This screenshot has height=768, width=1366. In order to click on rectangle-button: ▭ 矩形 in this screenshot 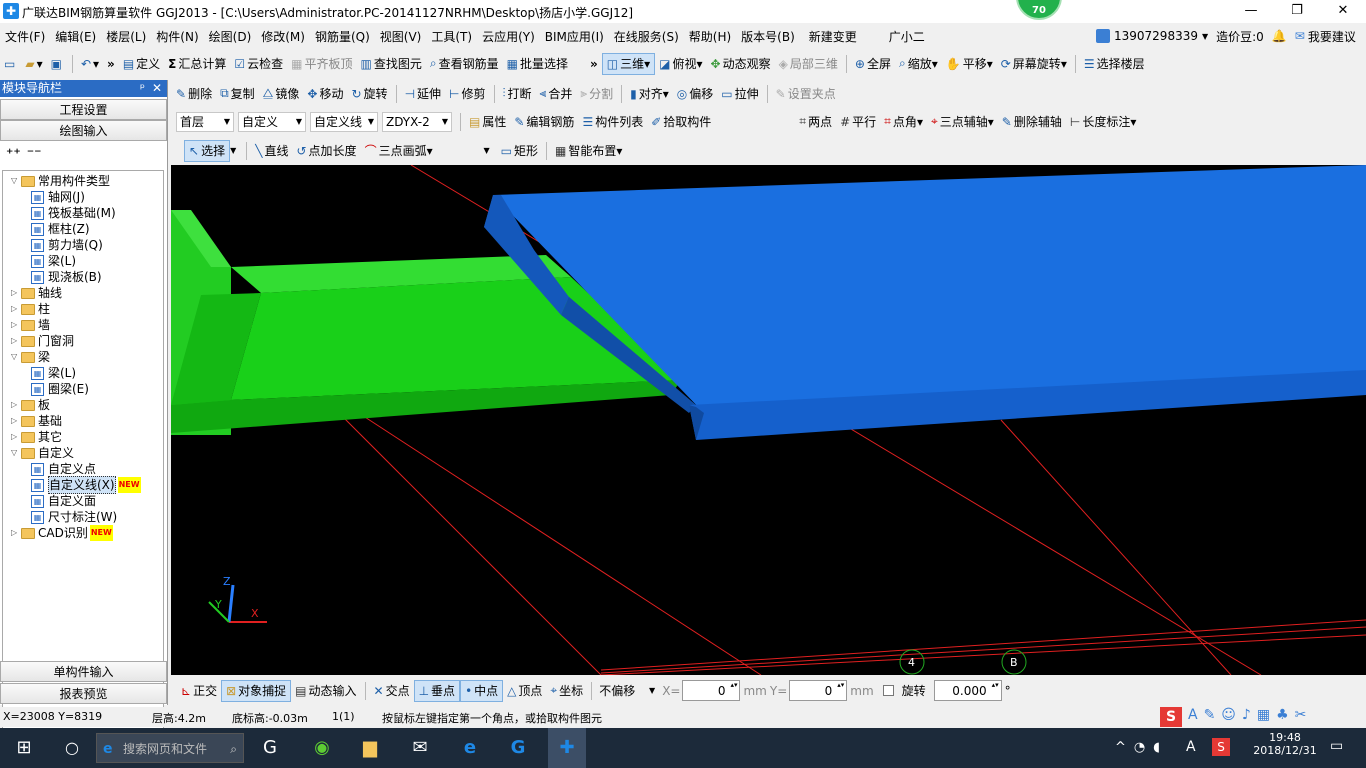, I will do `click(519, 151)`.